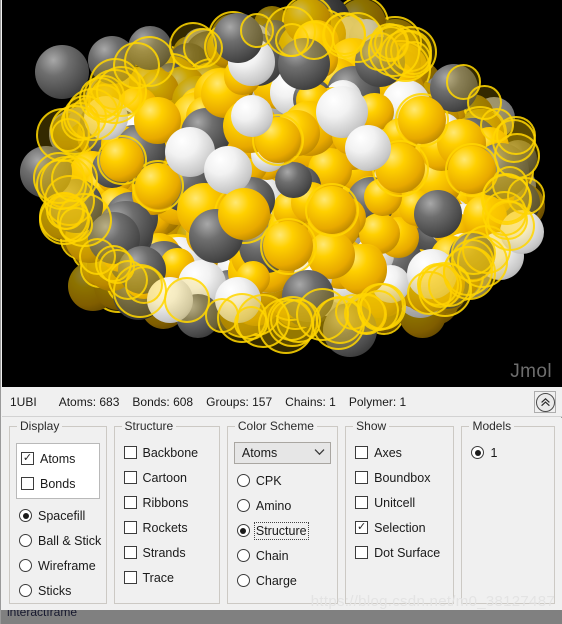  What do you see at coordinates (25, 540) in the screenshot?
I see `radio-ball-and-stick` at bounding box center [25, 540].